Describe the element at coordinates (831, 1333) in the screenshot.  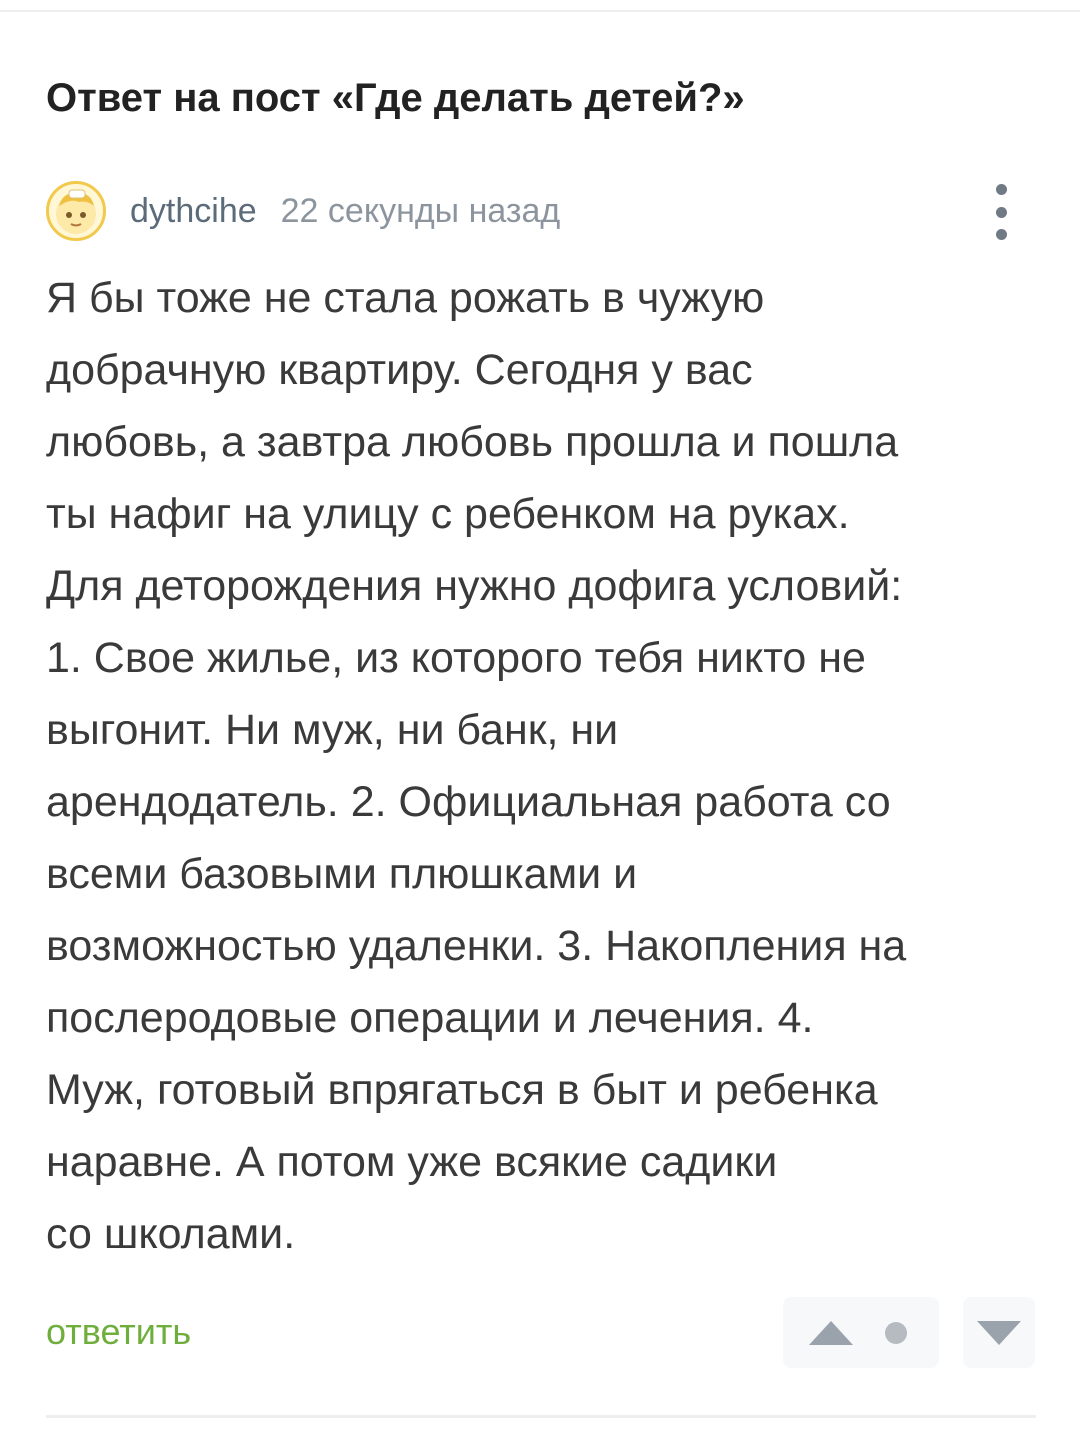
I see `triangle-up-icon` at that location.